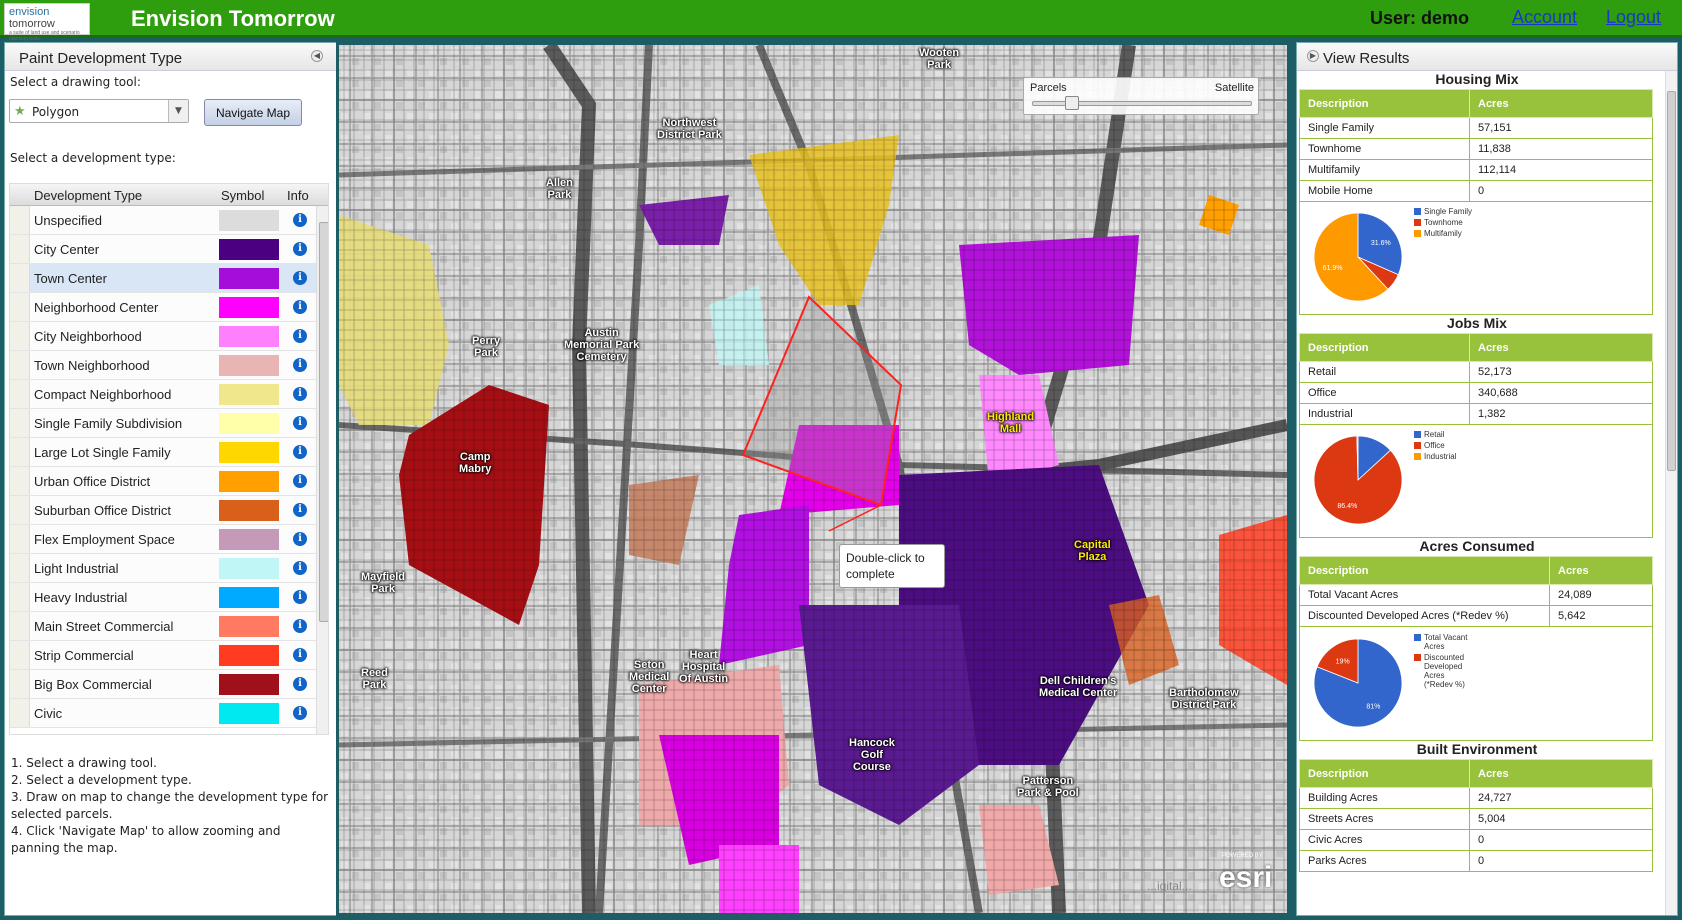  What do you see at coordinates (1633, 17) in the screenshot?
I see `logout-link: Logout` at bounding box center [1633, 17].